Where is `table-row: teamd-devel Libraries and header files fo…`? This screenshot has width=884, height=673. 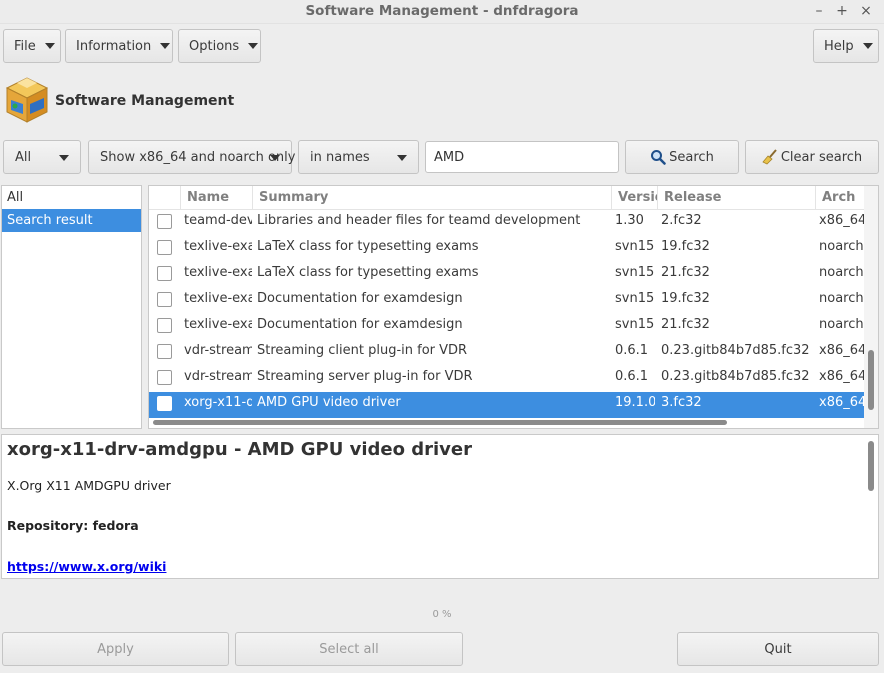 table-row: teamd-devel Libraries and header files fo… is located at coordinates (507, 223).